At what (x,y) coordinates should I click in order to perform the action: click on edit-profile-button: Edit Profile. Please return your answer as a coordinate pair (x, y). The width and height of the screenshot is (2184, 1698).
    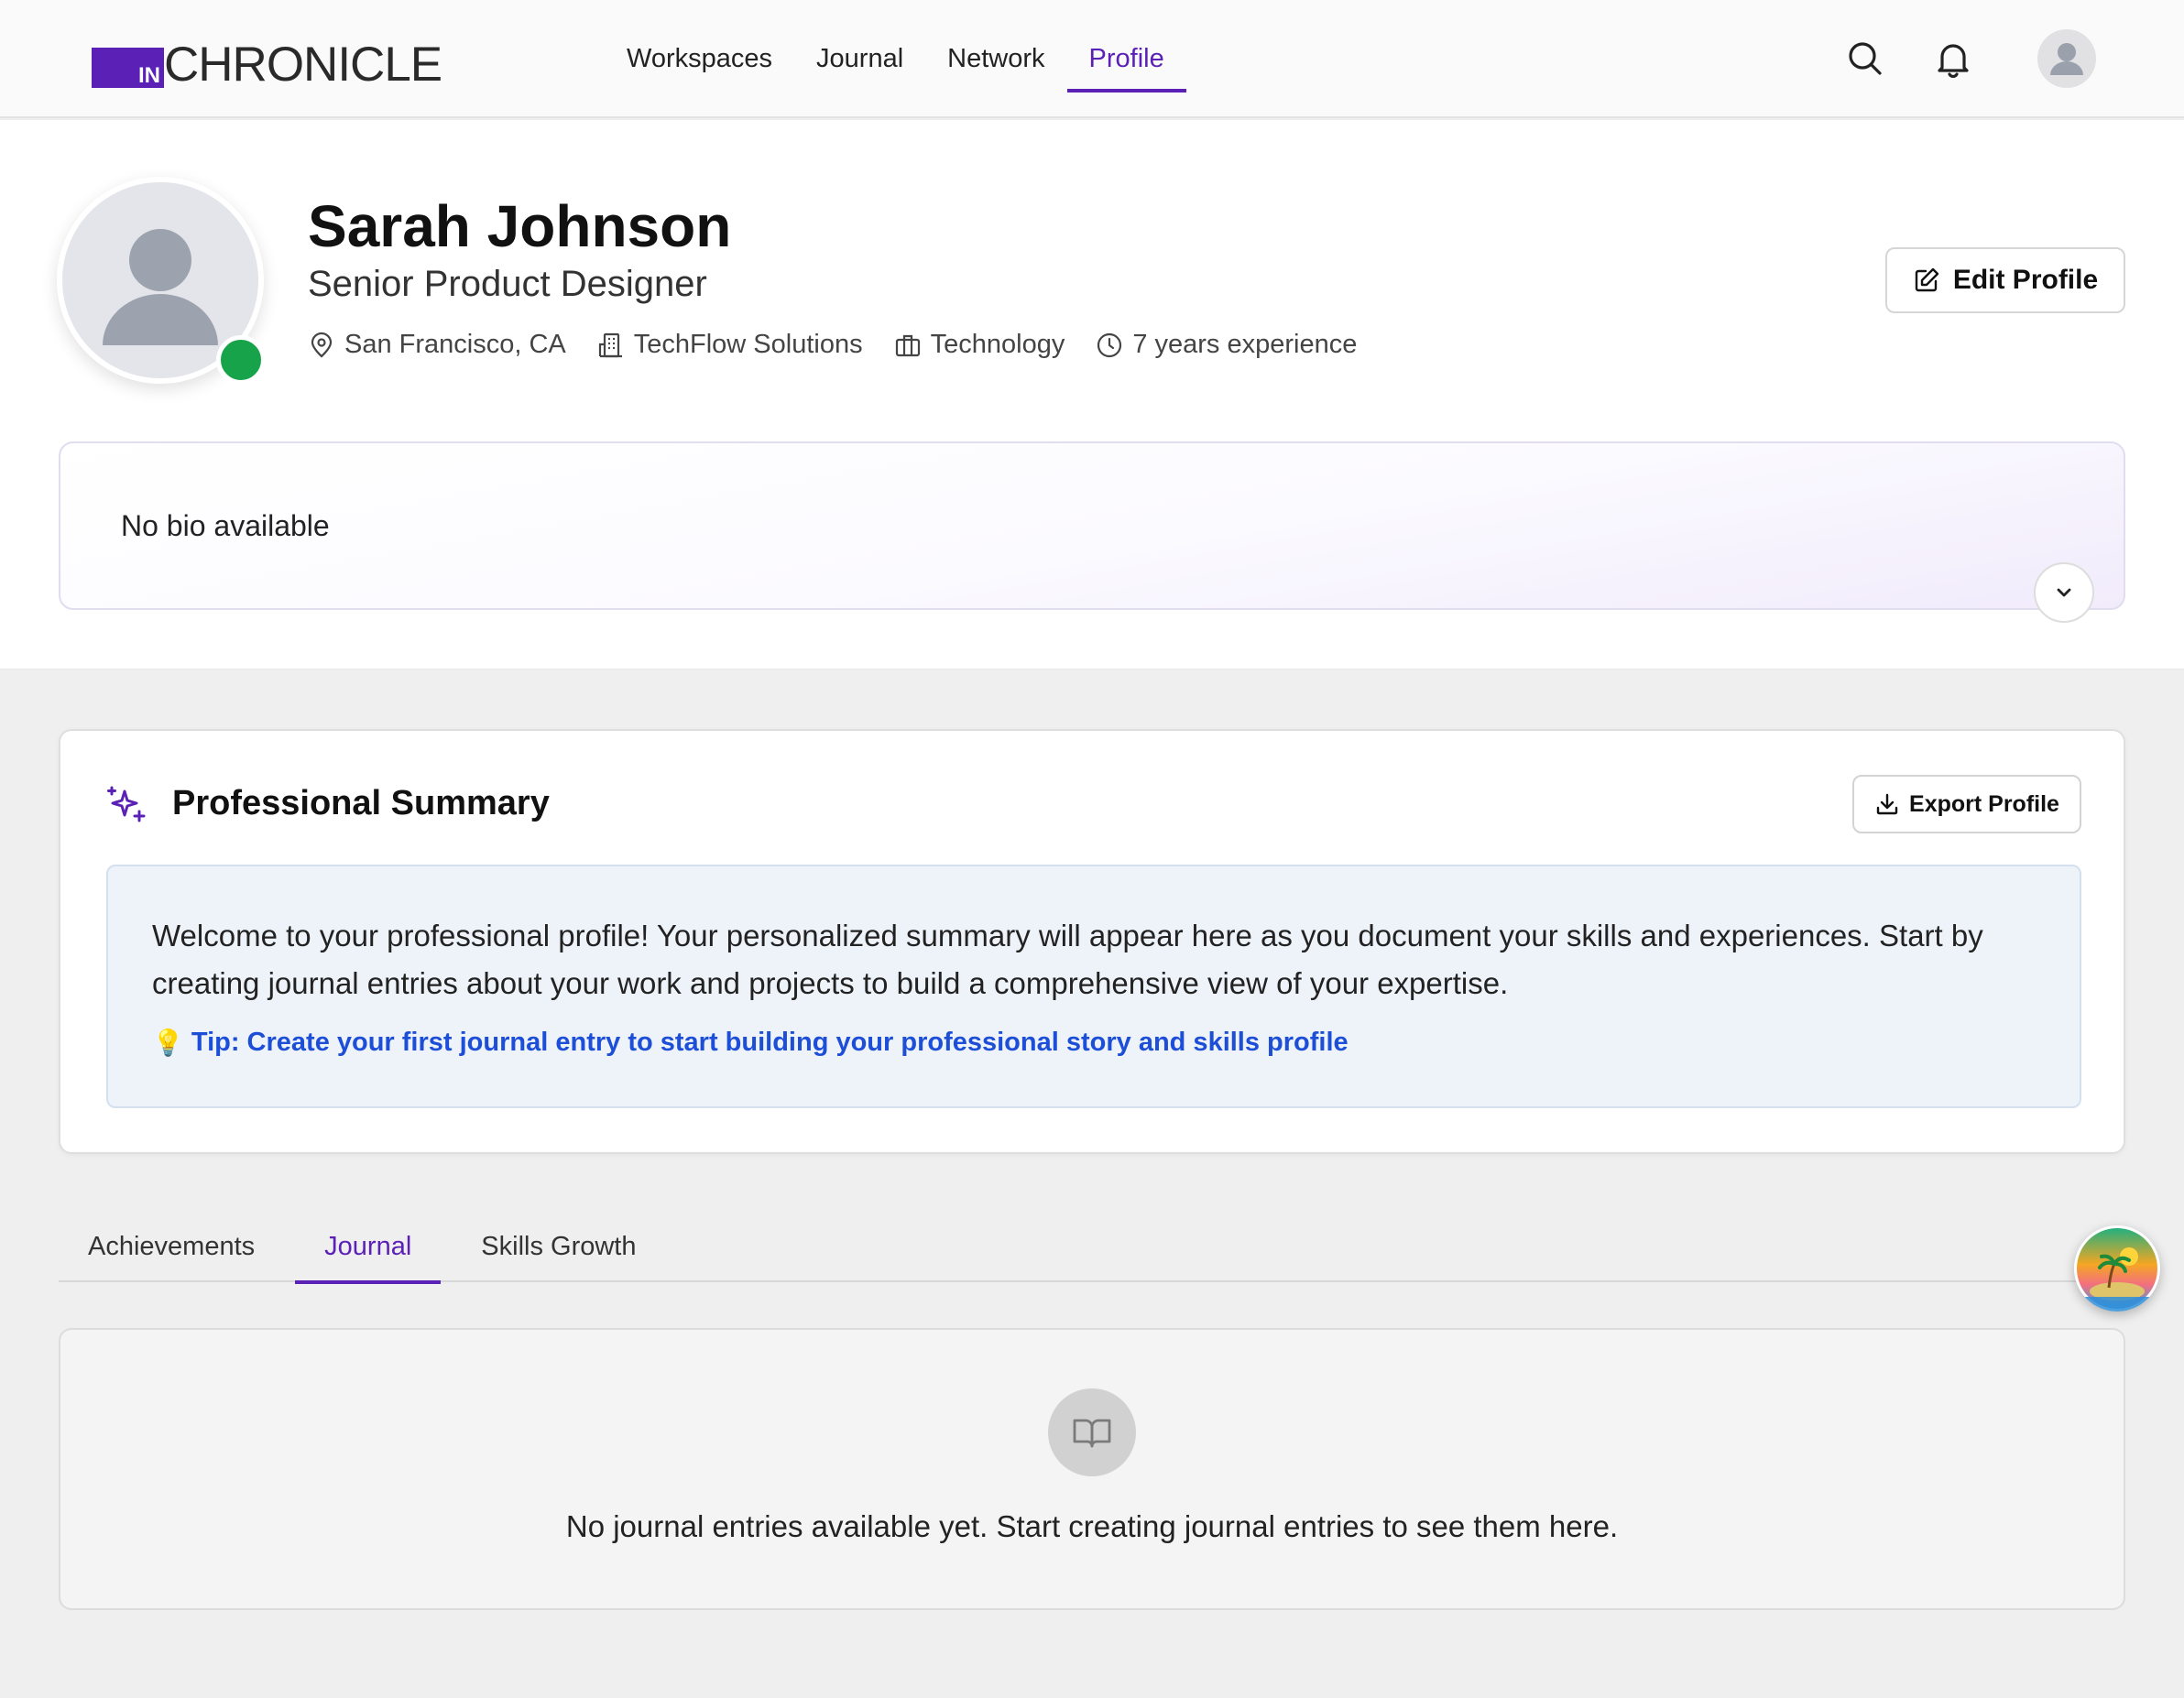
    Looking at the image, I should click on (2005, 280).